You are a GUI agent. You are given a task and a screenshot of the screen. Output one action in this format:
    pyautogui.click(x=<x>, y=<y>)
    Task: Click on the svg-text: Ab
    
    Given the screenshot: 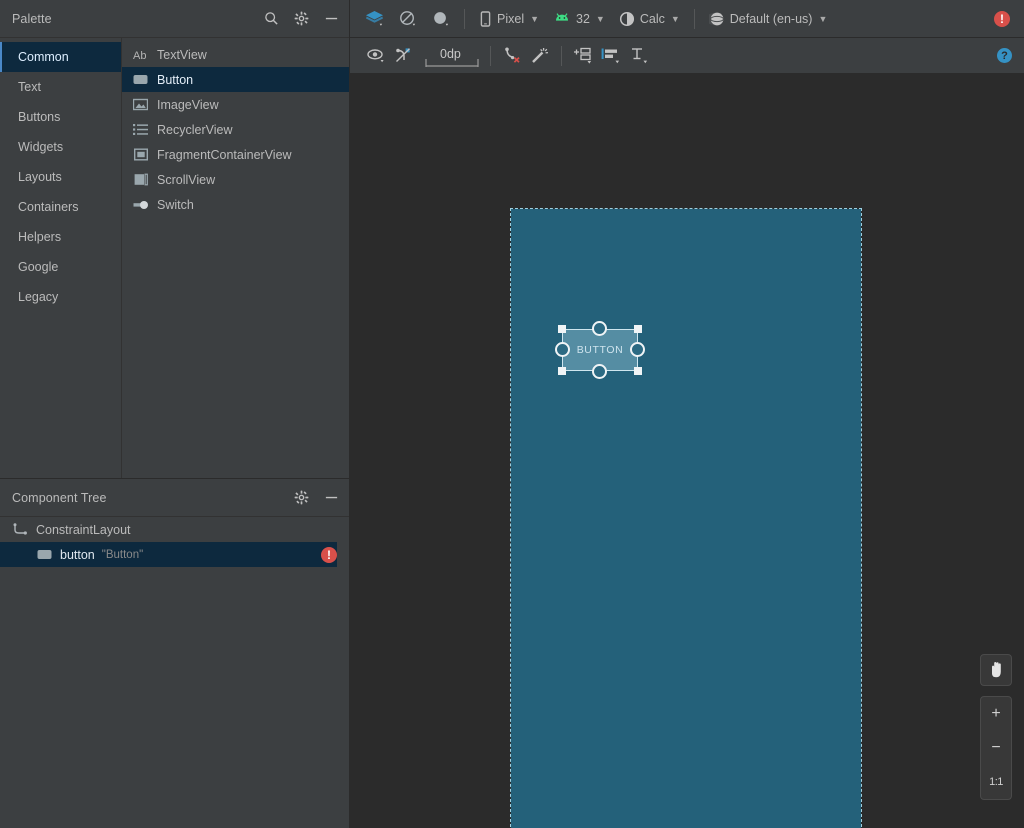 What is the action you would take?
    pyautogui.click(x=139, y=56)
    